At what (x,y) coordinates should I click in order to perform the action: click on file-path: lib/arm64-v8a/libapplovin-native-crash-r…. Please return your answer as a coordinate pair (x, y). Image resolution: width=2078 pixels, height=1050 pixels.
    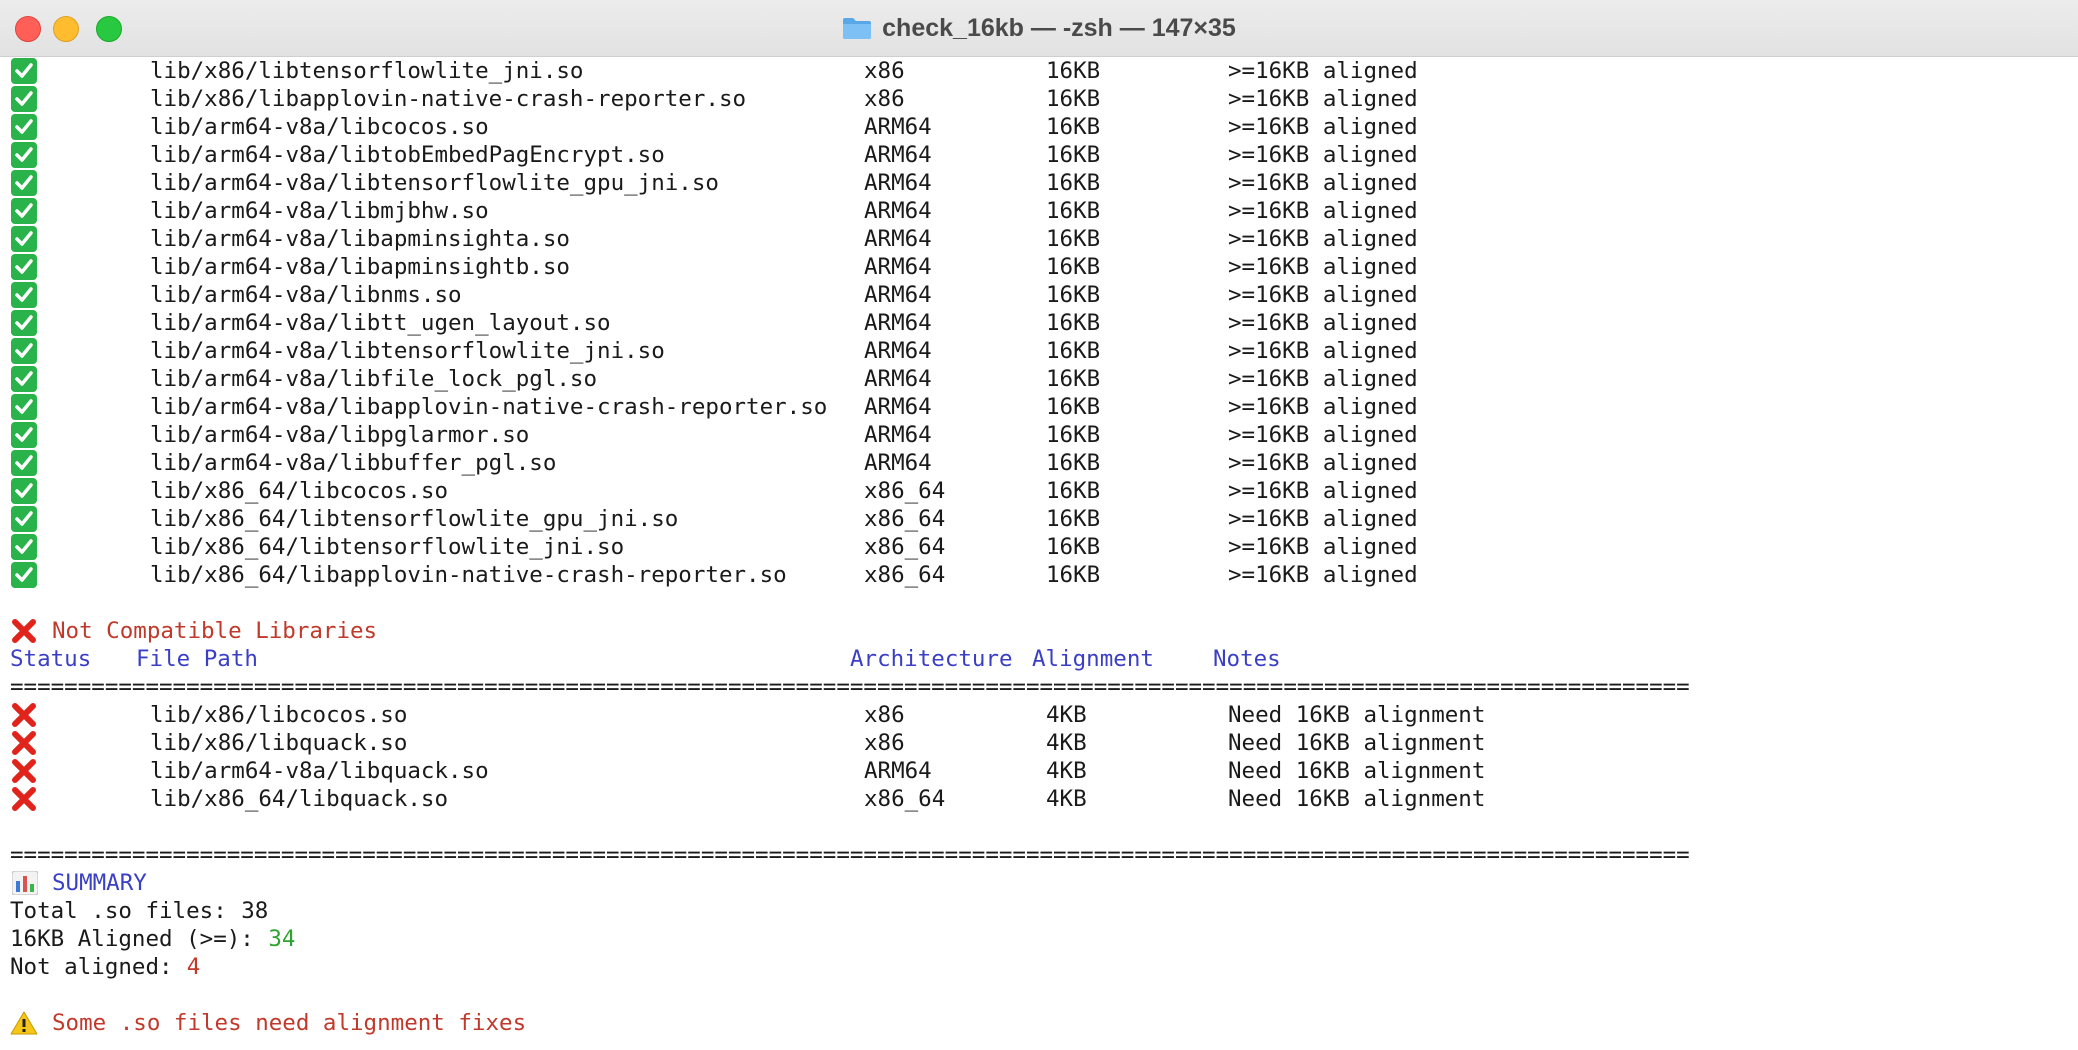
    Looking at the image, I should click on (489, 407).